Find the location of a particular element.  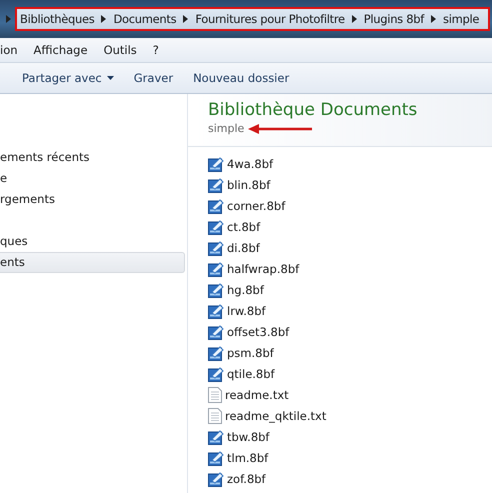

file-name: readme_qktile.txt is located at coordinates (275, 415).